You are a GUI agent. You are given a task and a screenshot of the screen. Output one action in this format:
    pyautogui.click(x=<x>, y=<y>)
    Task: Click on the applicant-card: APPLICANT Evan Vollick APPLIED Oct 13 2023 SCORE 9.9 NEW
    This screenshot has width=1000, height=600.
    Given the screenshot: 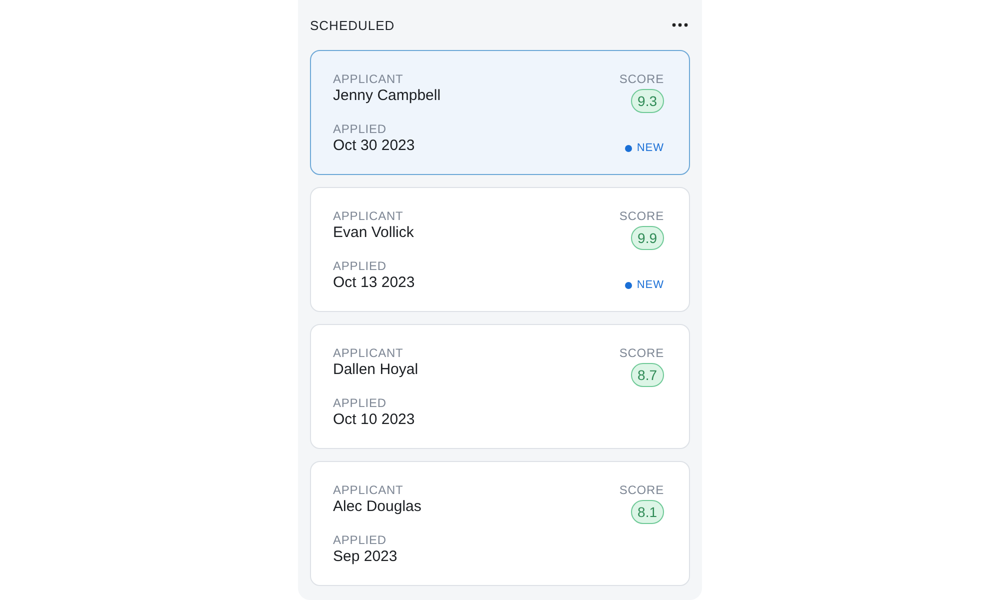 What is the action you would take?
    pyautogui.click(x=500, y=249)
    